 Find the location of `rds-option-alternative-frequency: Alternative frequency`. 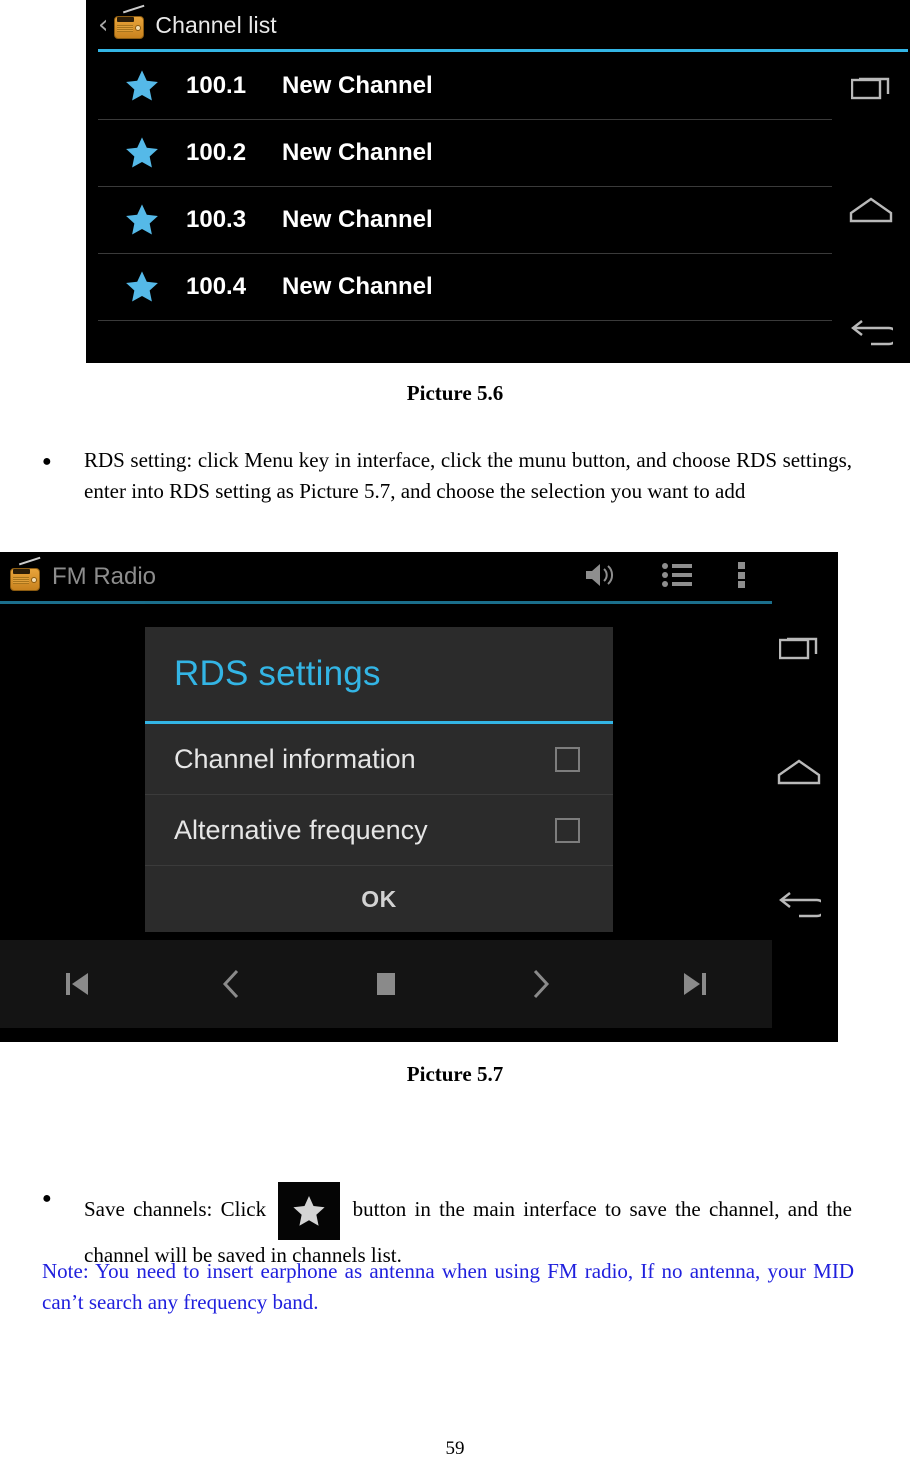

rds-option-alternative-frequency: Alternative frequency is located at coordinates (379, 830).